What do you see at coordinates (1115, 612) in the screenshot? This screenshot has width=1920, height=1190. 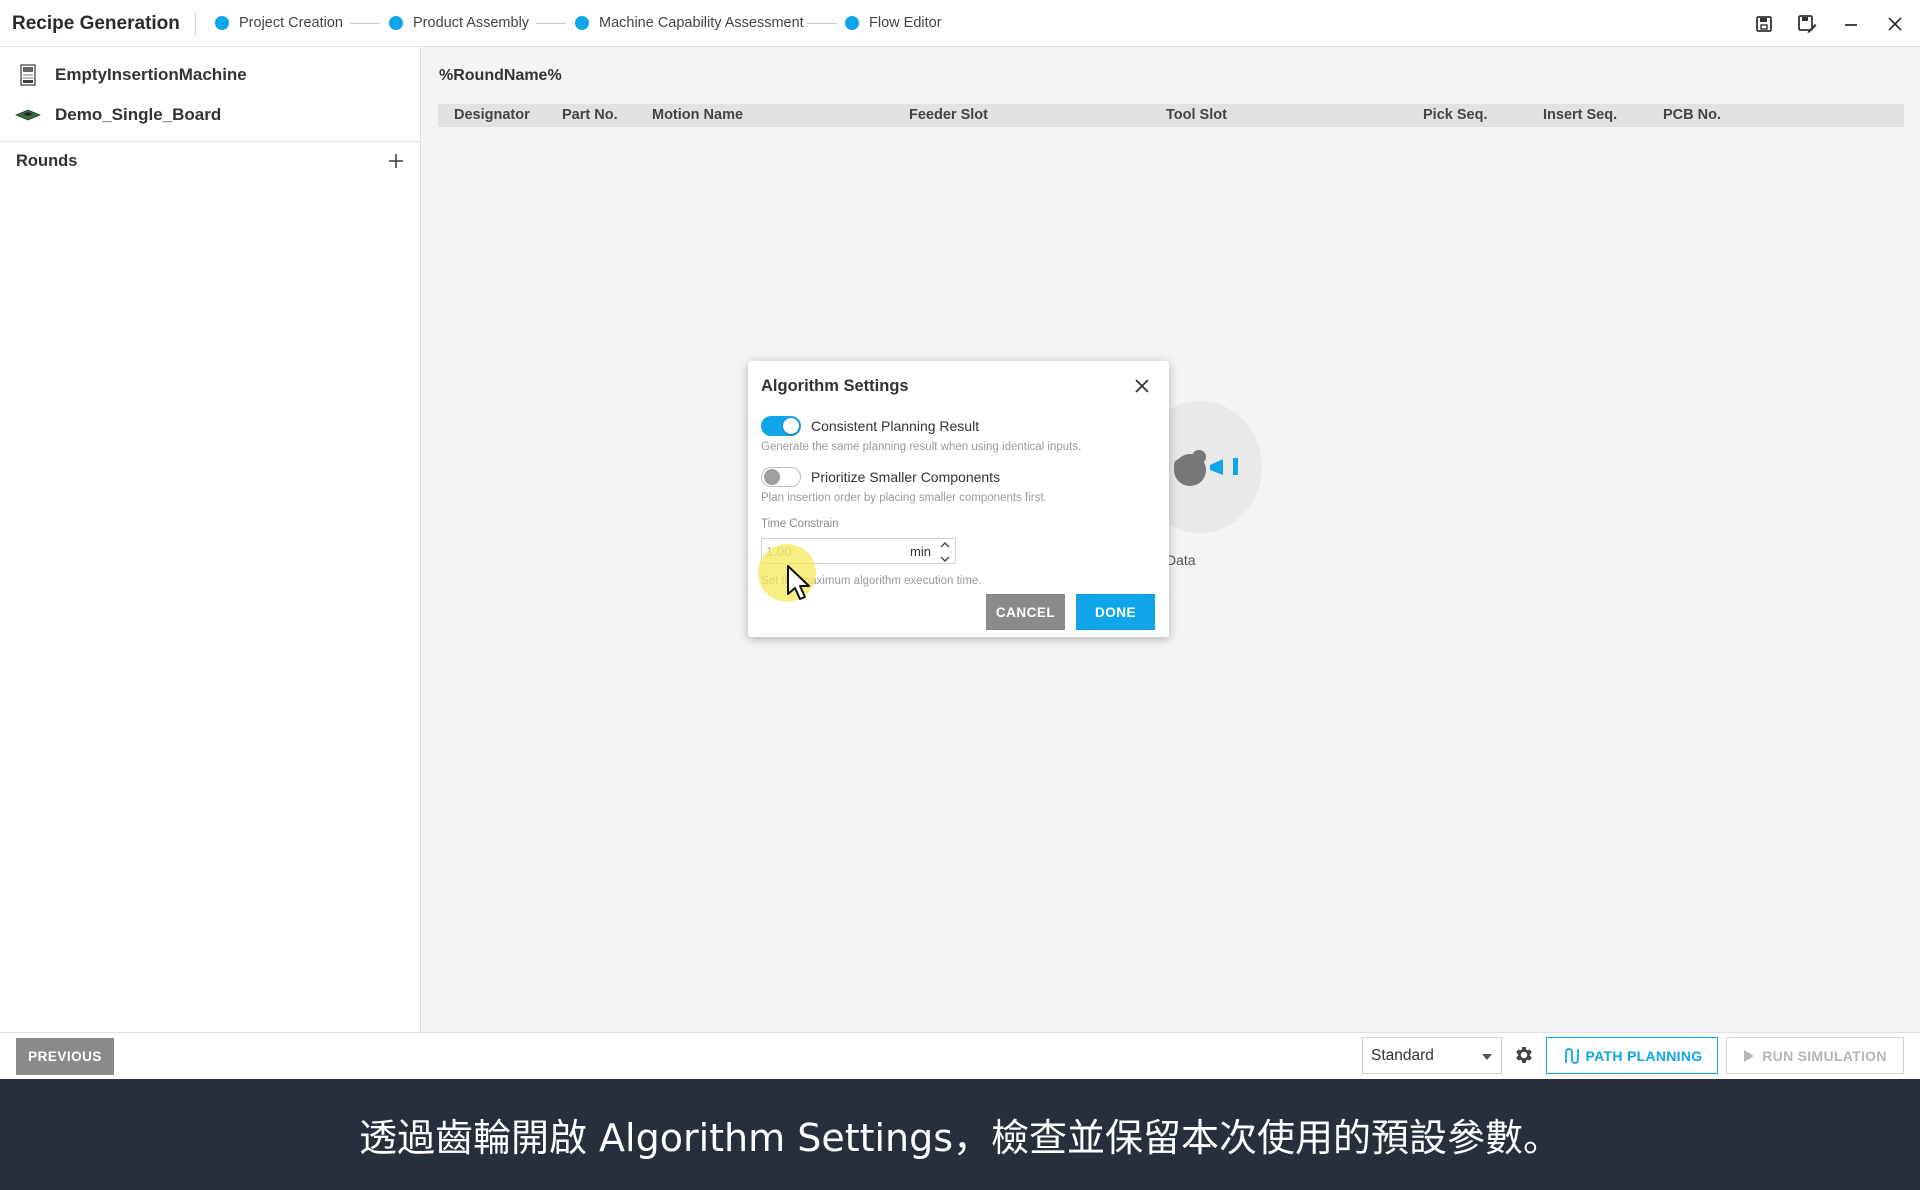 I see `done-button: DONE` at bounding box center [1115, 612].